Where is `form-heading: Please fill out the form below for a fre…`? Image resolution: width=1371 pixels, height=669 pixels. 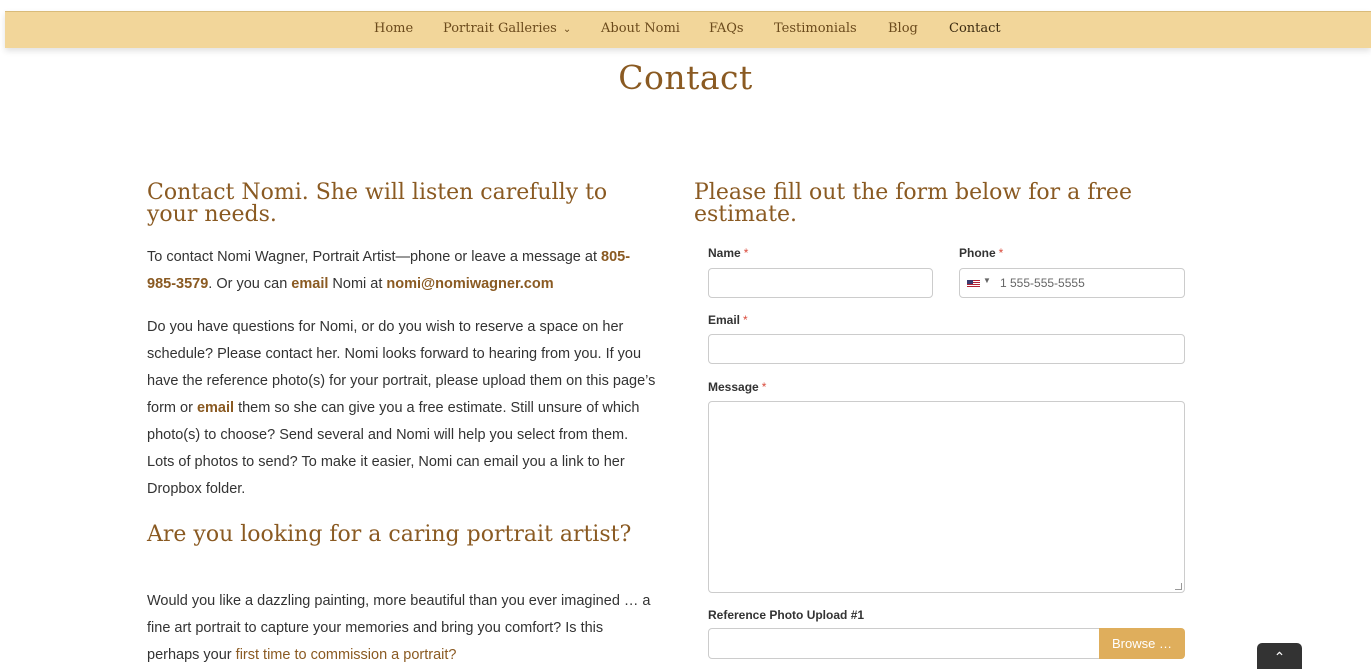
form-heading: Please fill out the form below for a fre… is located at coordinates (913, 203).